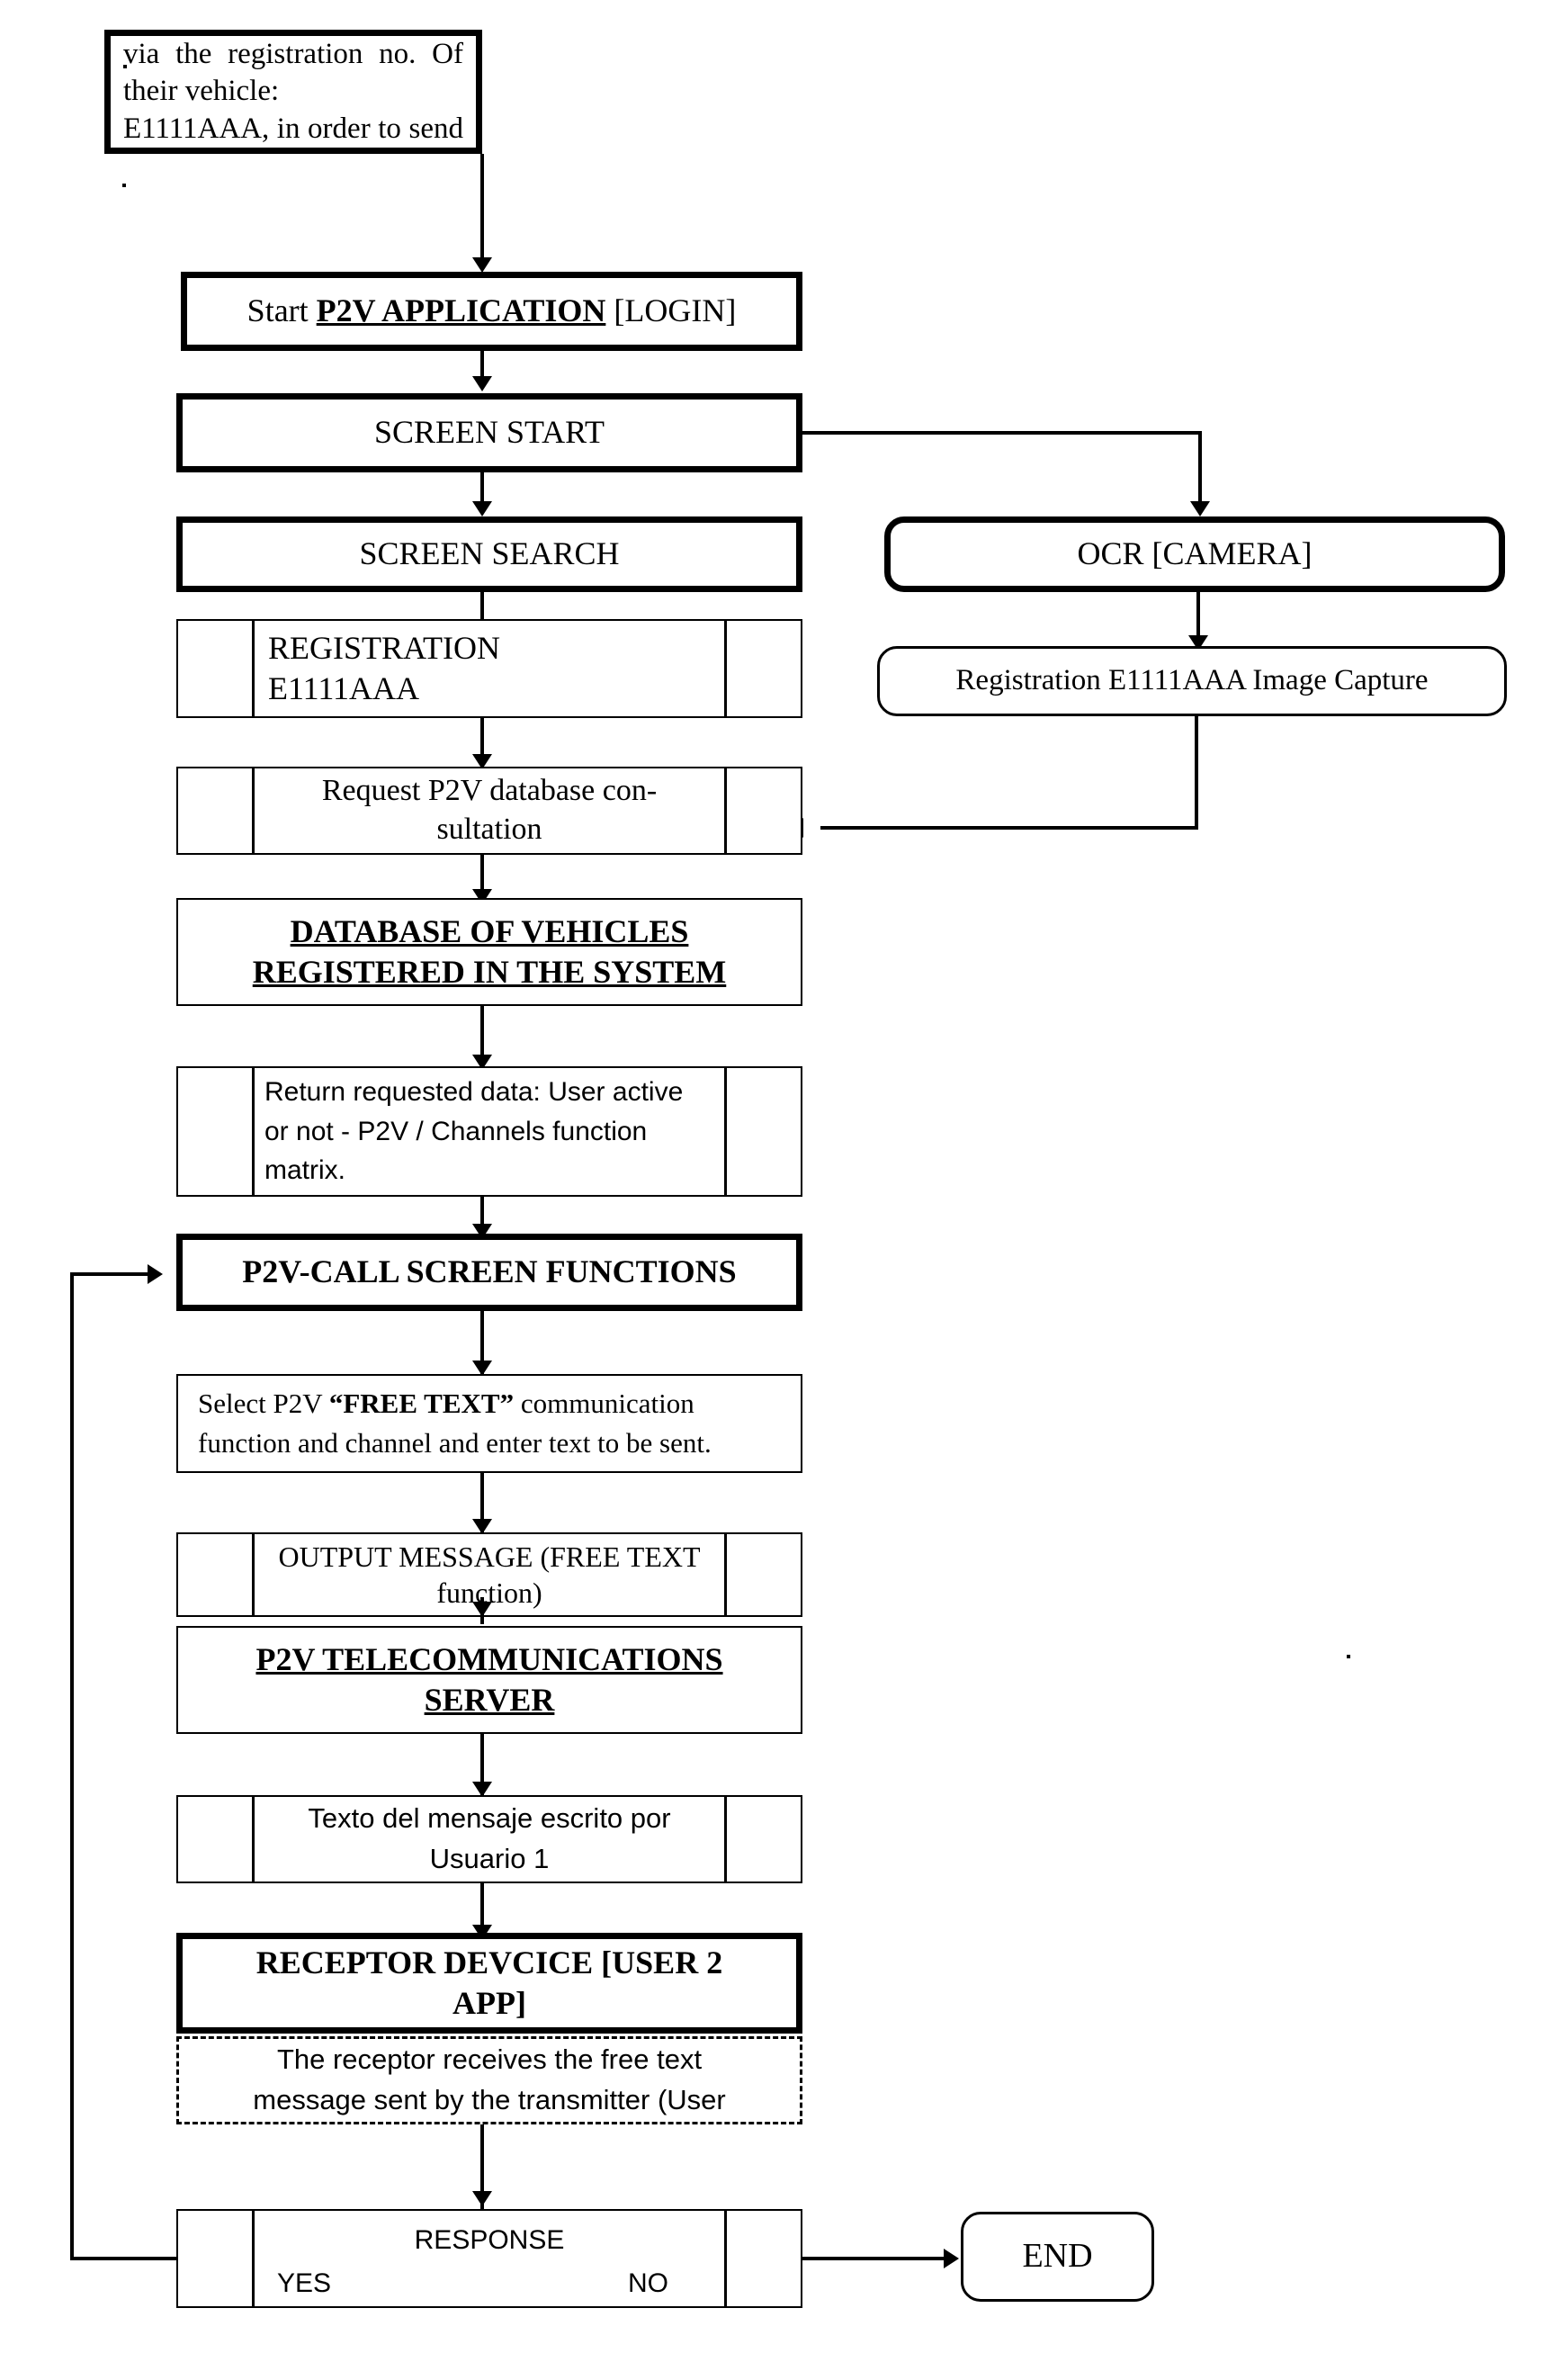  What do you see at coordinates (253, 1575) in the screenshot?
I see `output-left-rule` at bounding box center [253, 1575].